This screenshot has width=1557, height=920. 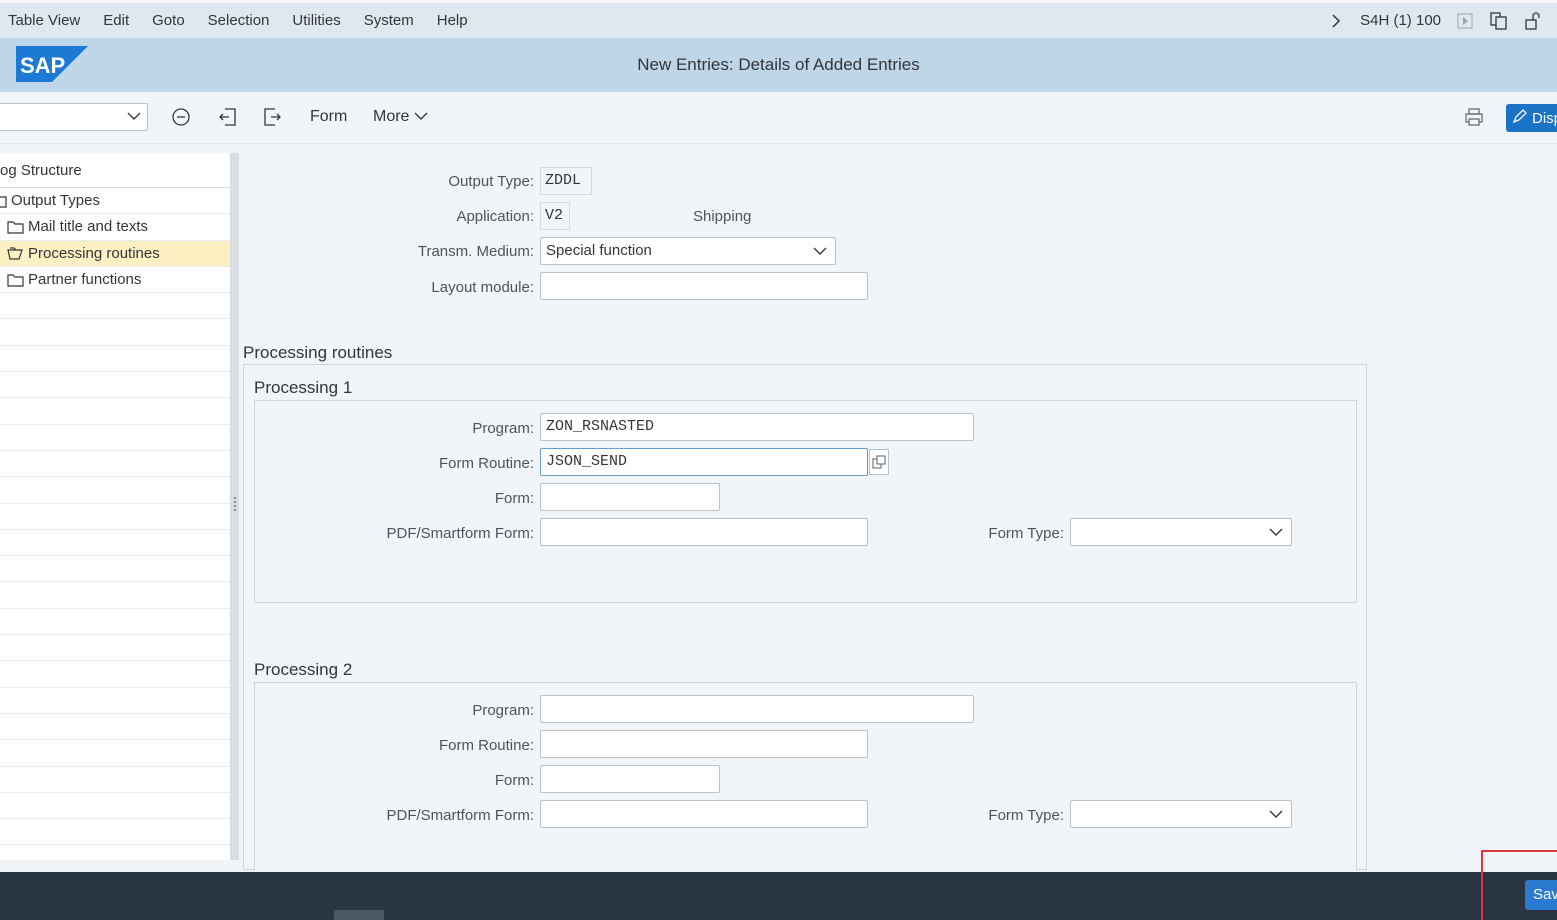 I want to click on menubar-right: S4H (1) 100, so click(x=1434, y=20).